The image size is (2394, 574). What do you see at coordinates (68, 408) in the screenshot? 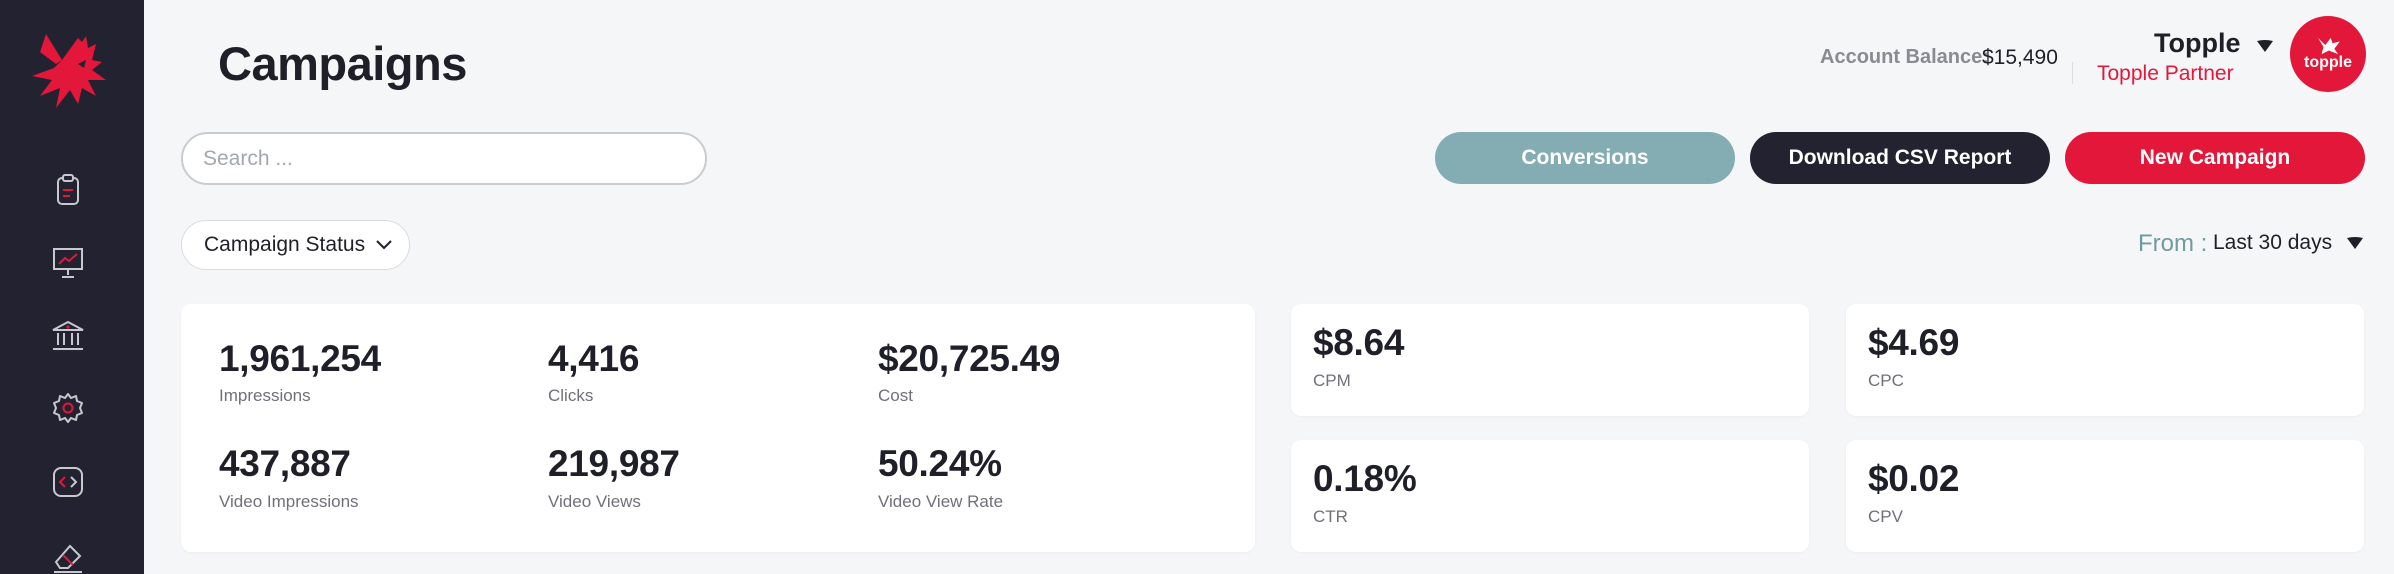
I see `settings-gear-icon` at bounding box center [68, 408].